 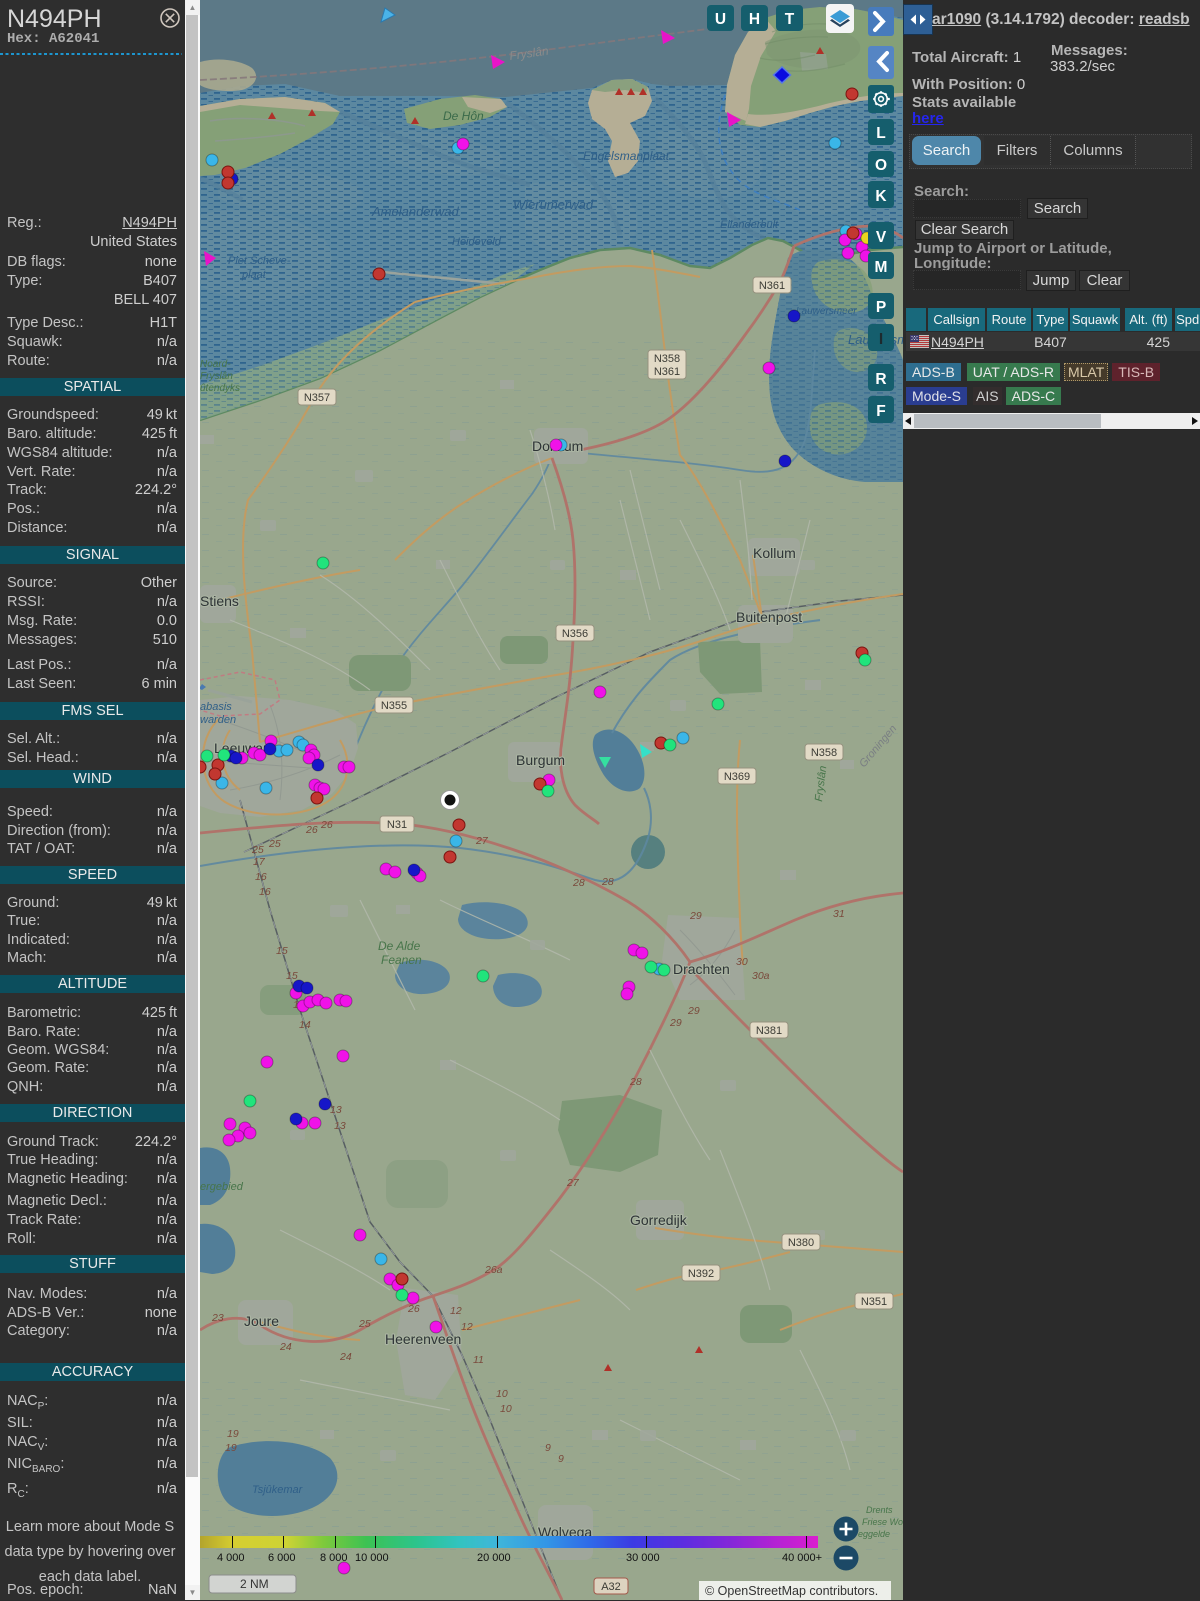 I want to click on svg-text: N31, so click(x=397, y=825).